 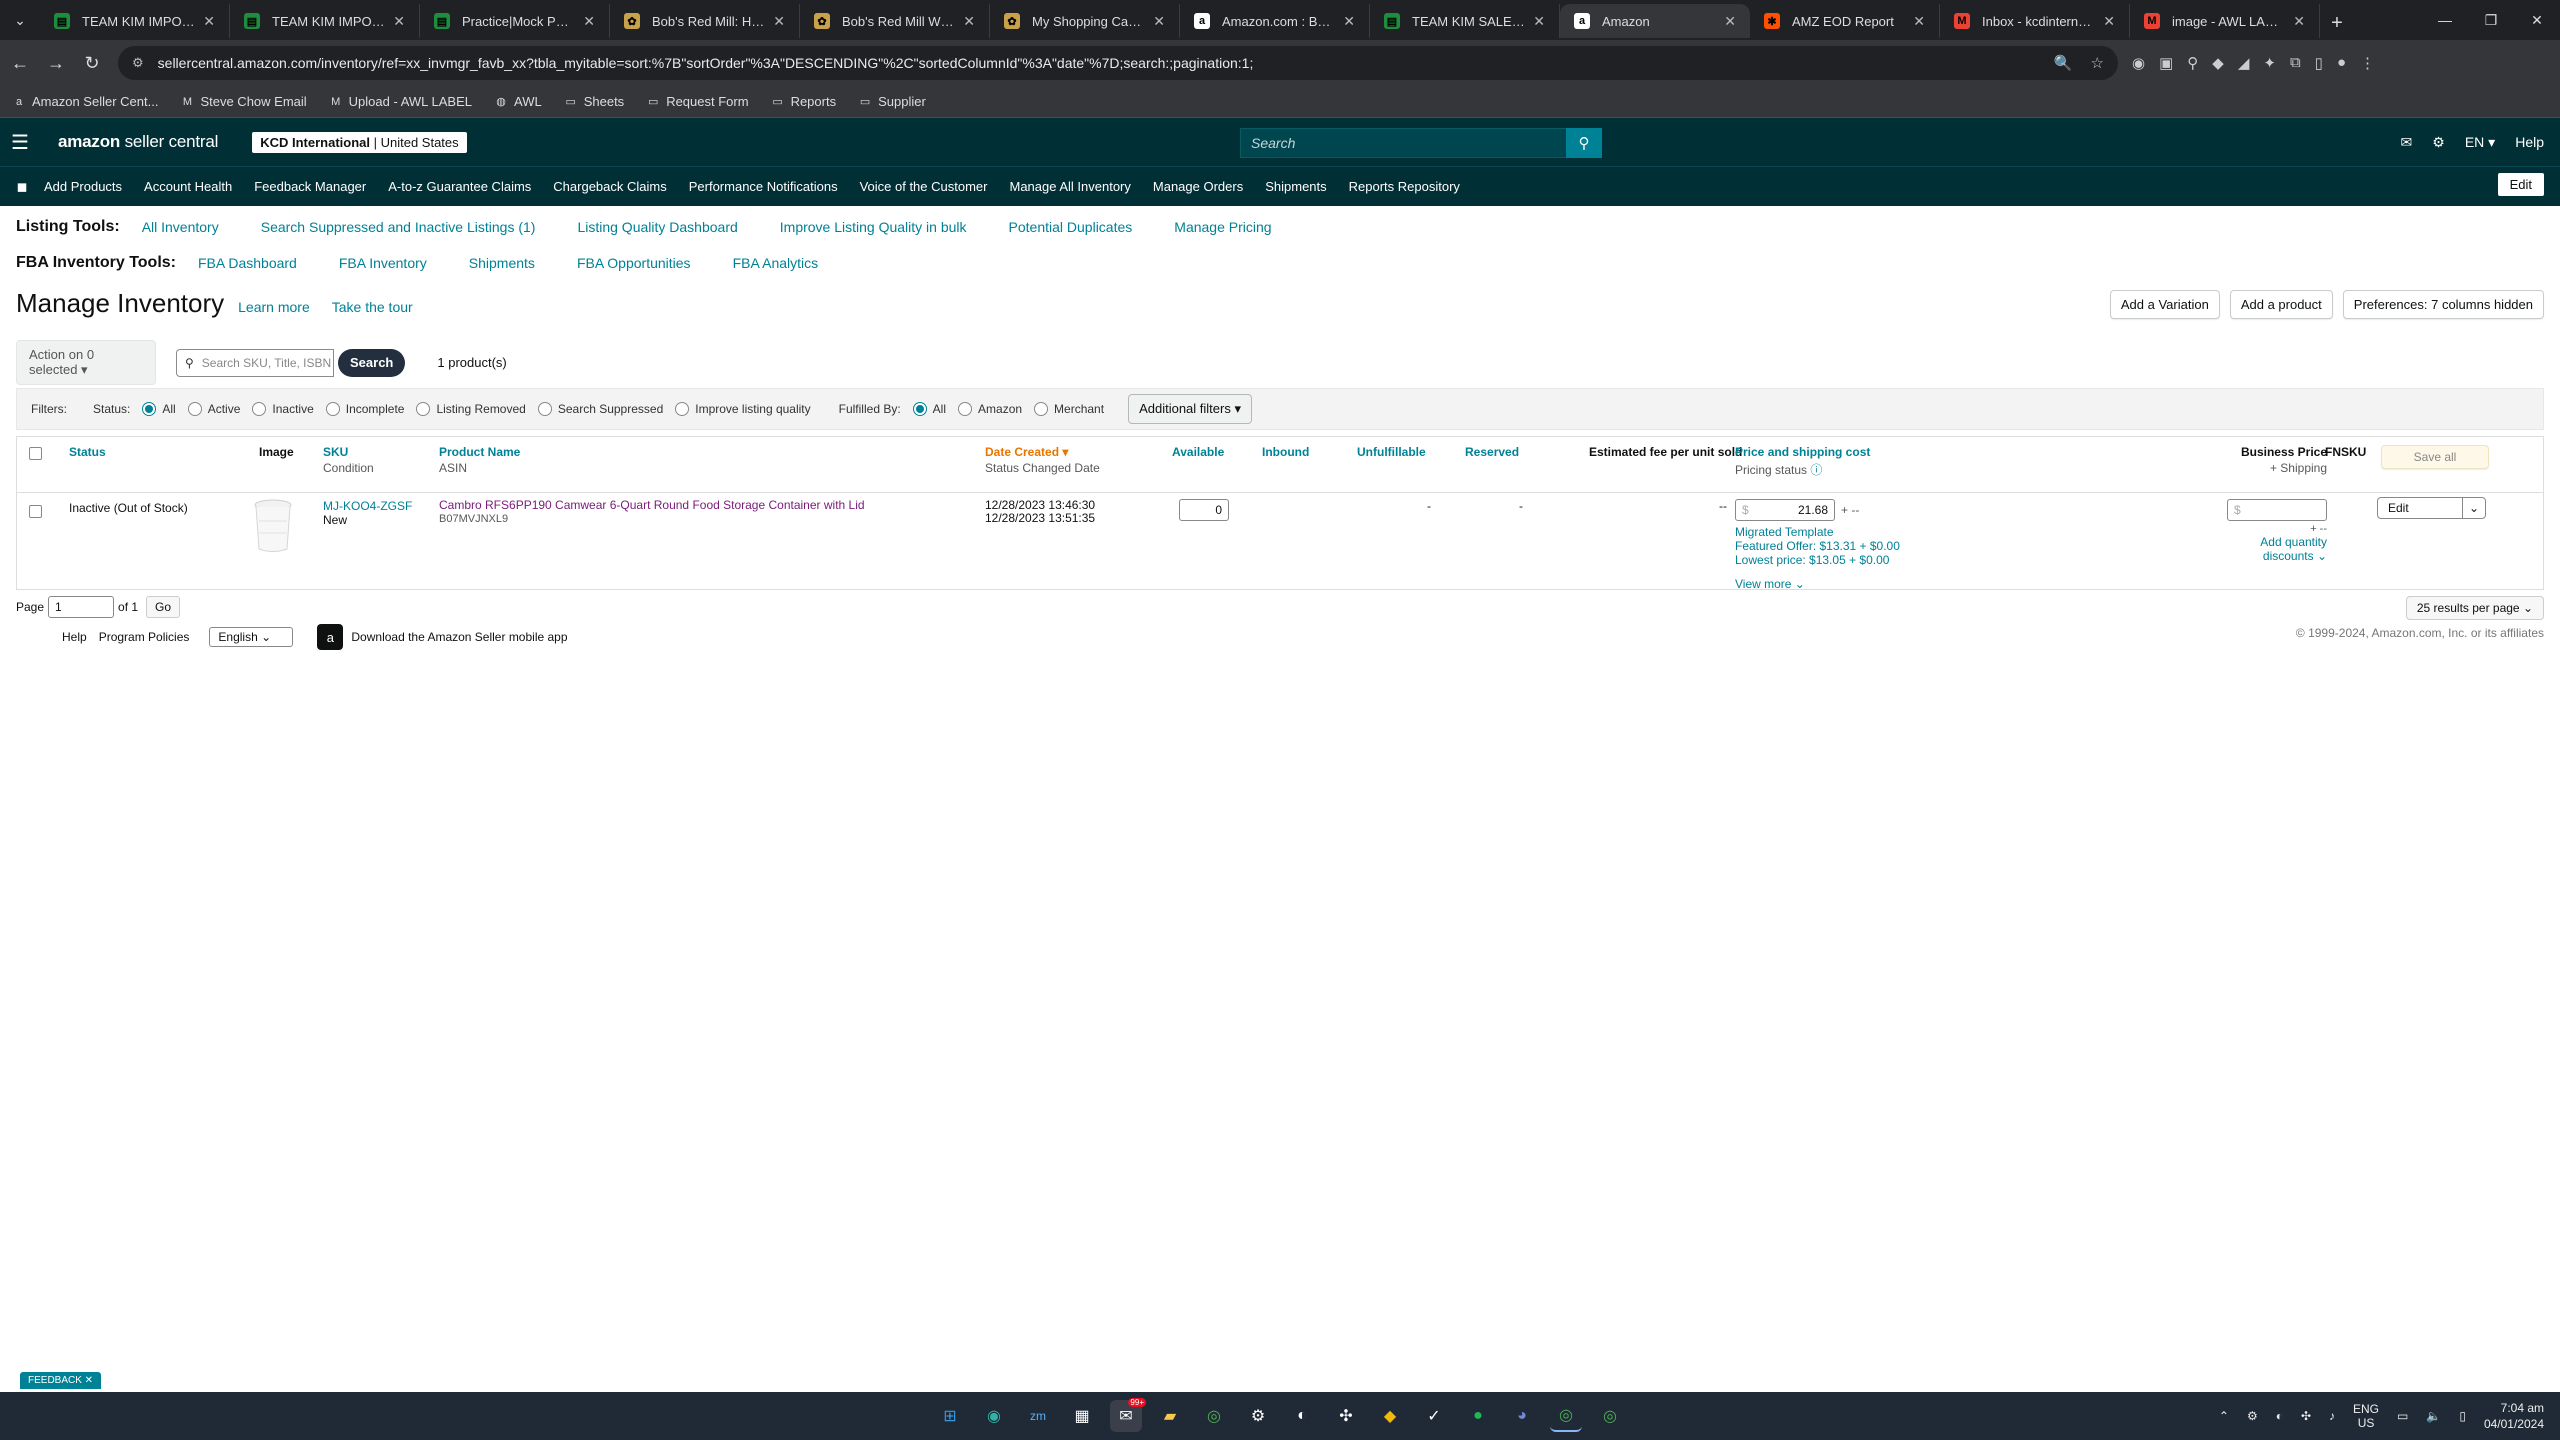 What do you see at coordinates (1434, 1416) in the screenshot?
I see `app-icon: ✓` at bounding box center [1434, 1416].